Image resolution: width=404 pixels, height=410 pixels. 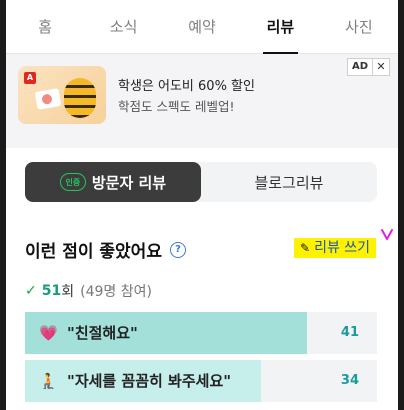 I want to click on annotation-mark-icon, so click(x=387, y=234).